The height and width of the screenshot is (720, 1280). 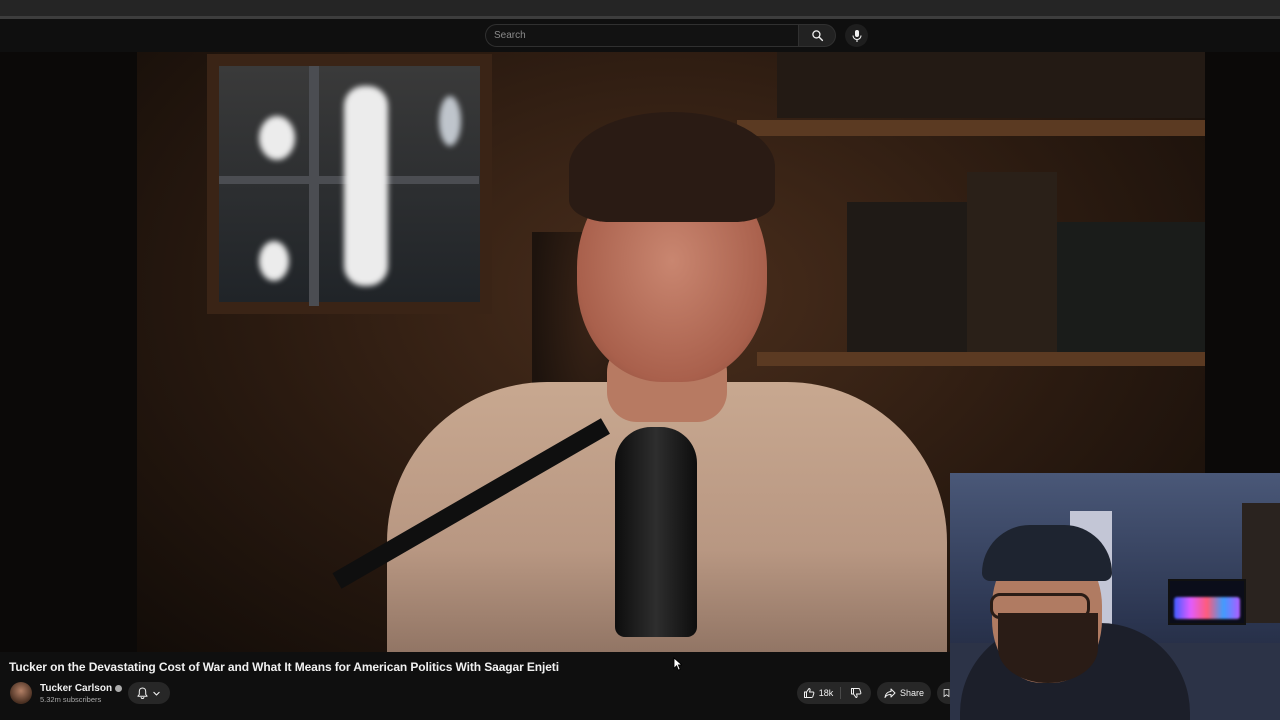 What do you see at coordinates (1048, 648) in the screenshot?
I see `streamer-beard` at bounding box center [1048, 648].